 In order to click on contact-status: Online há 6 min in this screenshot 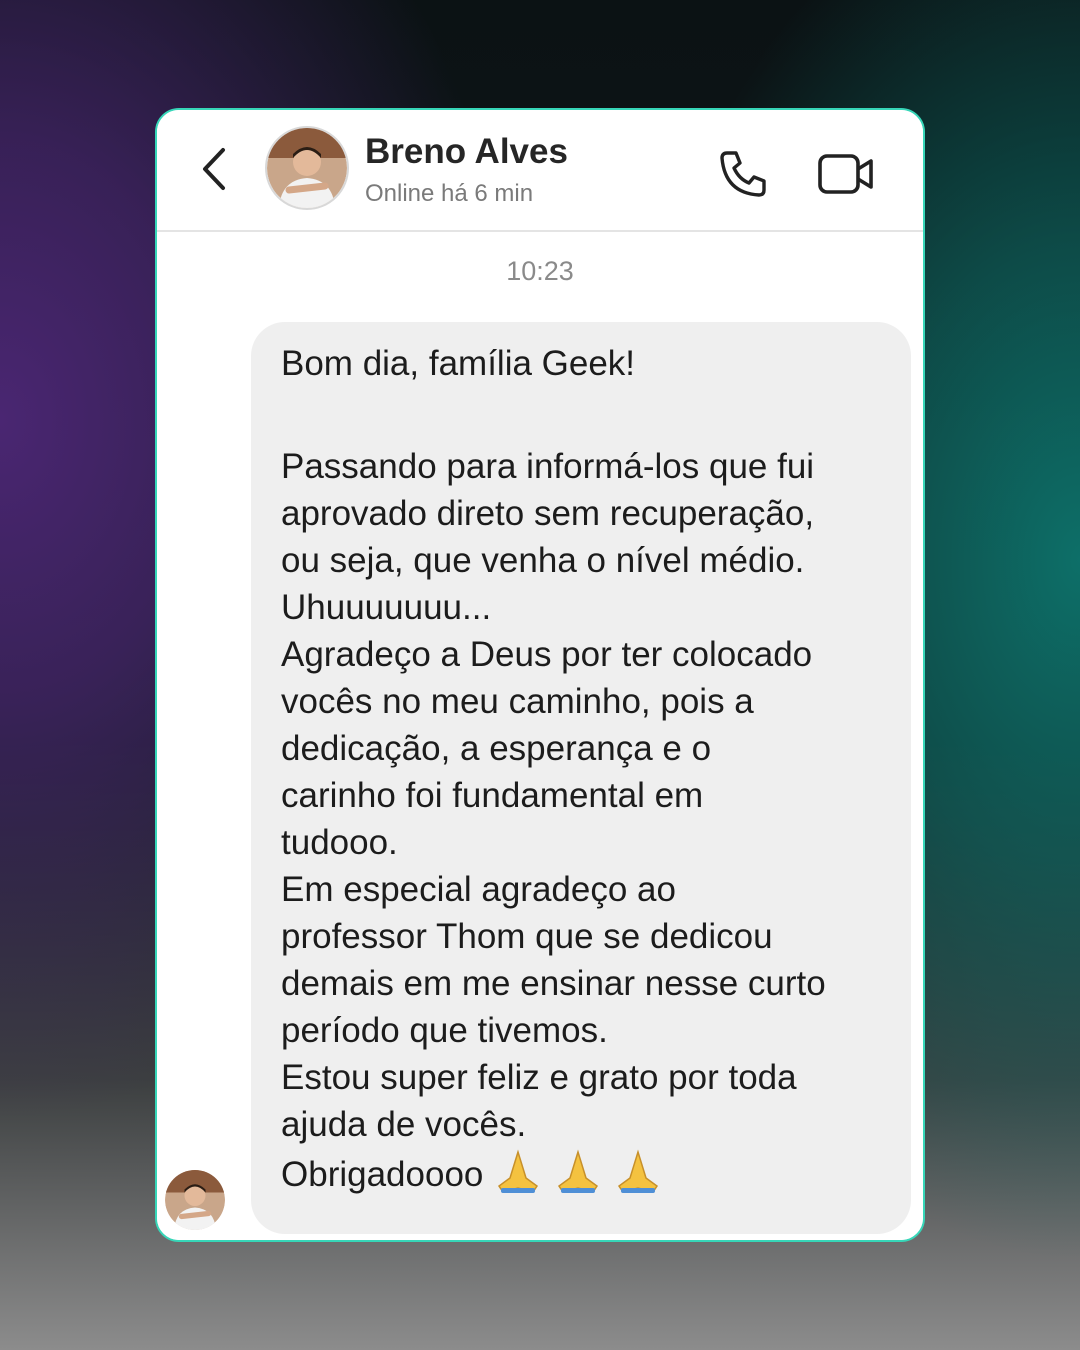, I will do `click(449, 193)`.